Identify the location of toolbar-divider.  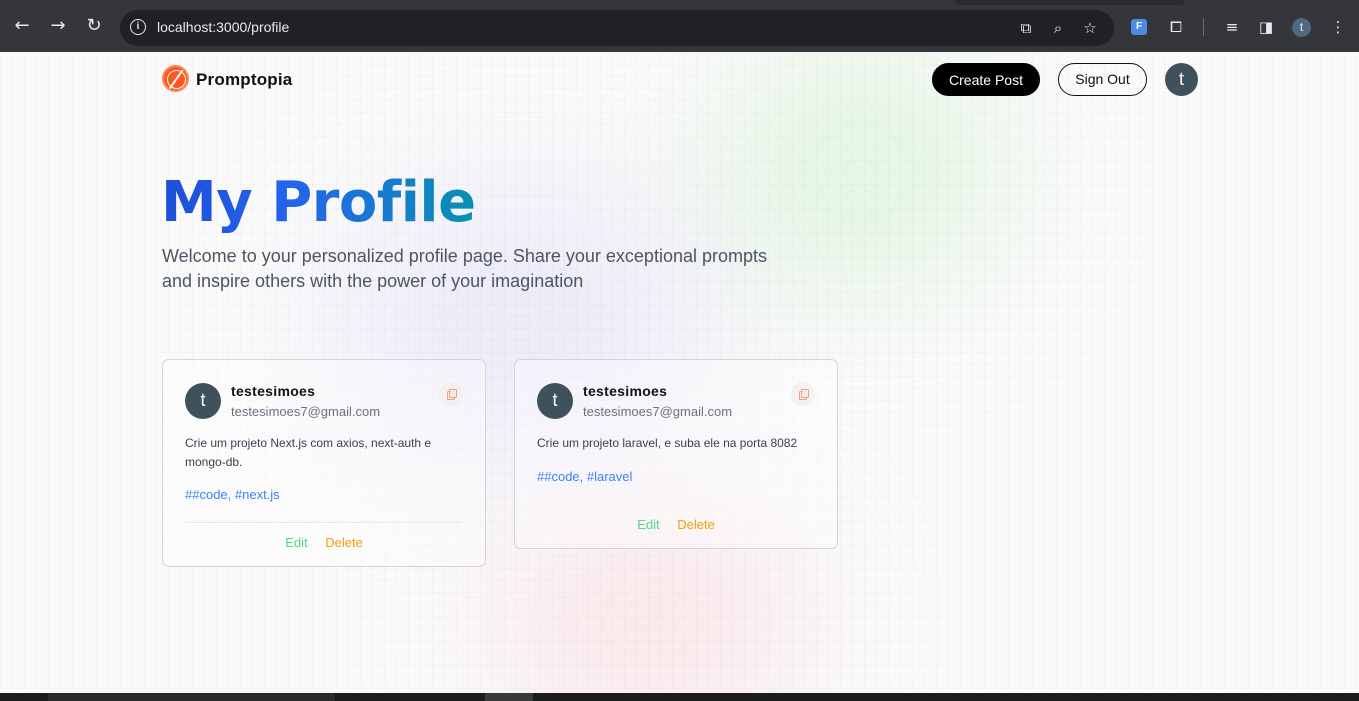
(1203, 27).